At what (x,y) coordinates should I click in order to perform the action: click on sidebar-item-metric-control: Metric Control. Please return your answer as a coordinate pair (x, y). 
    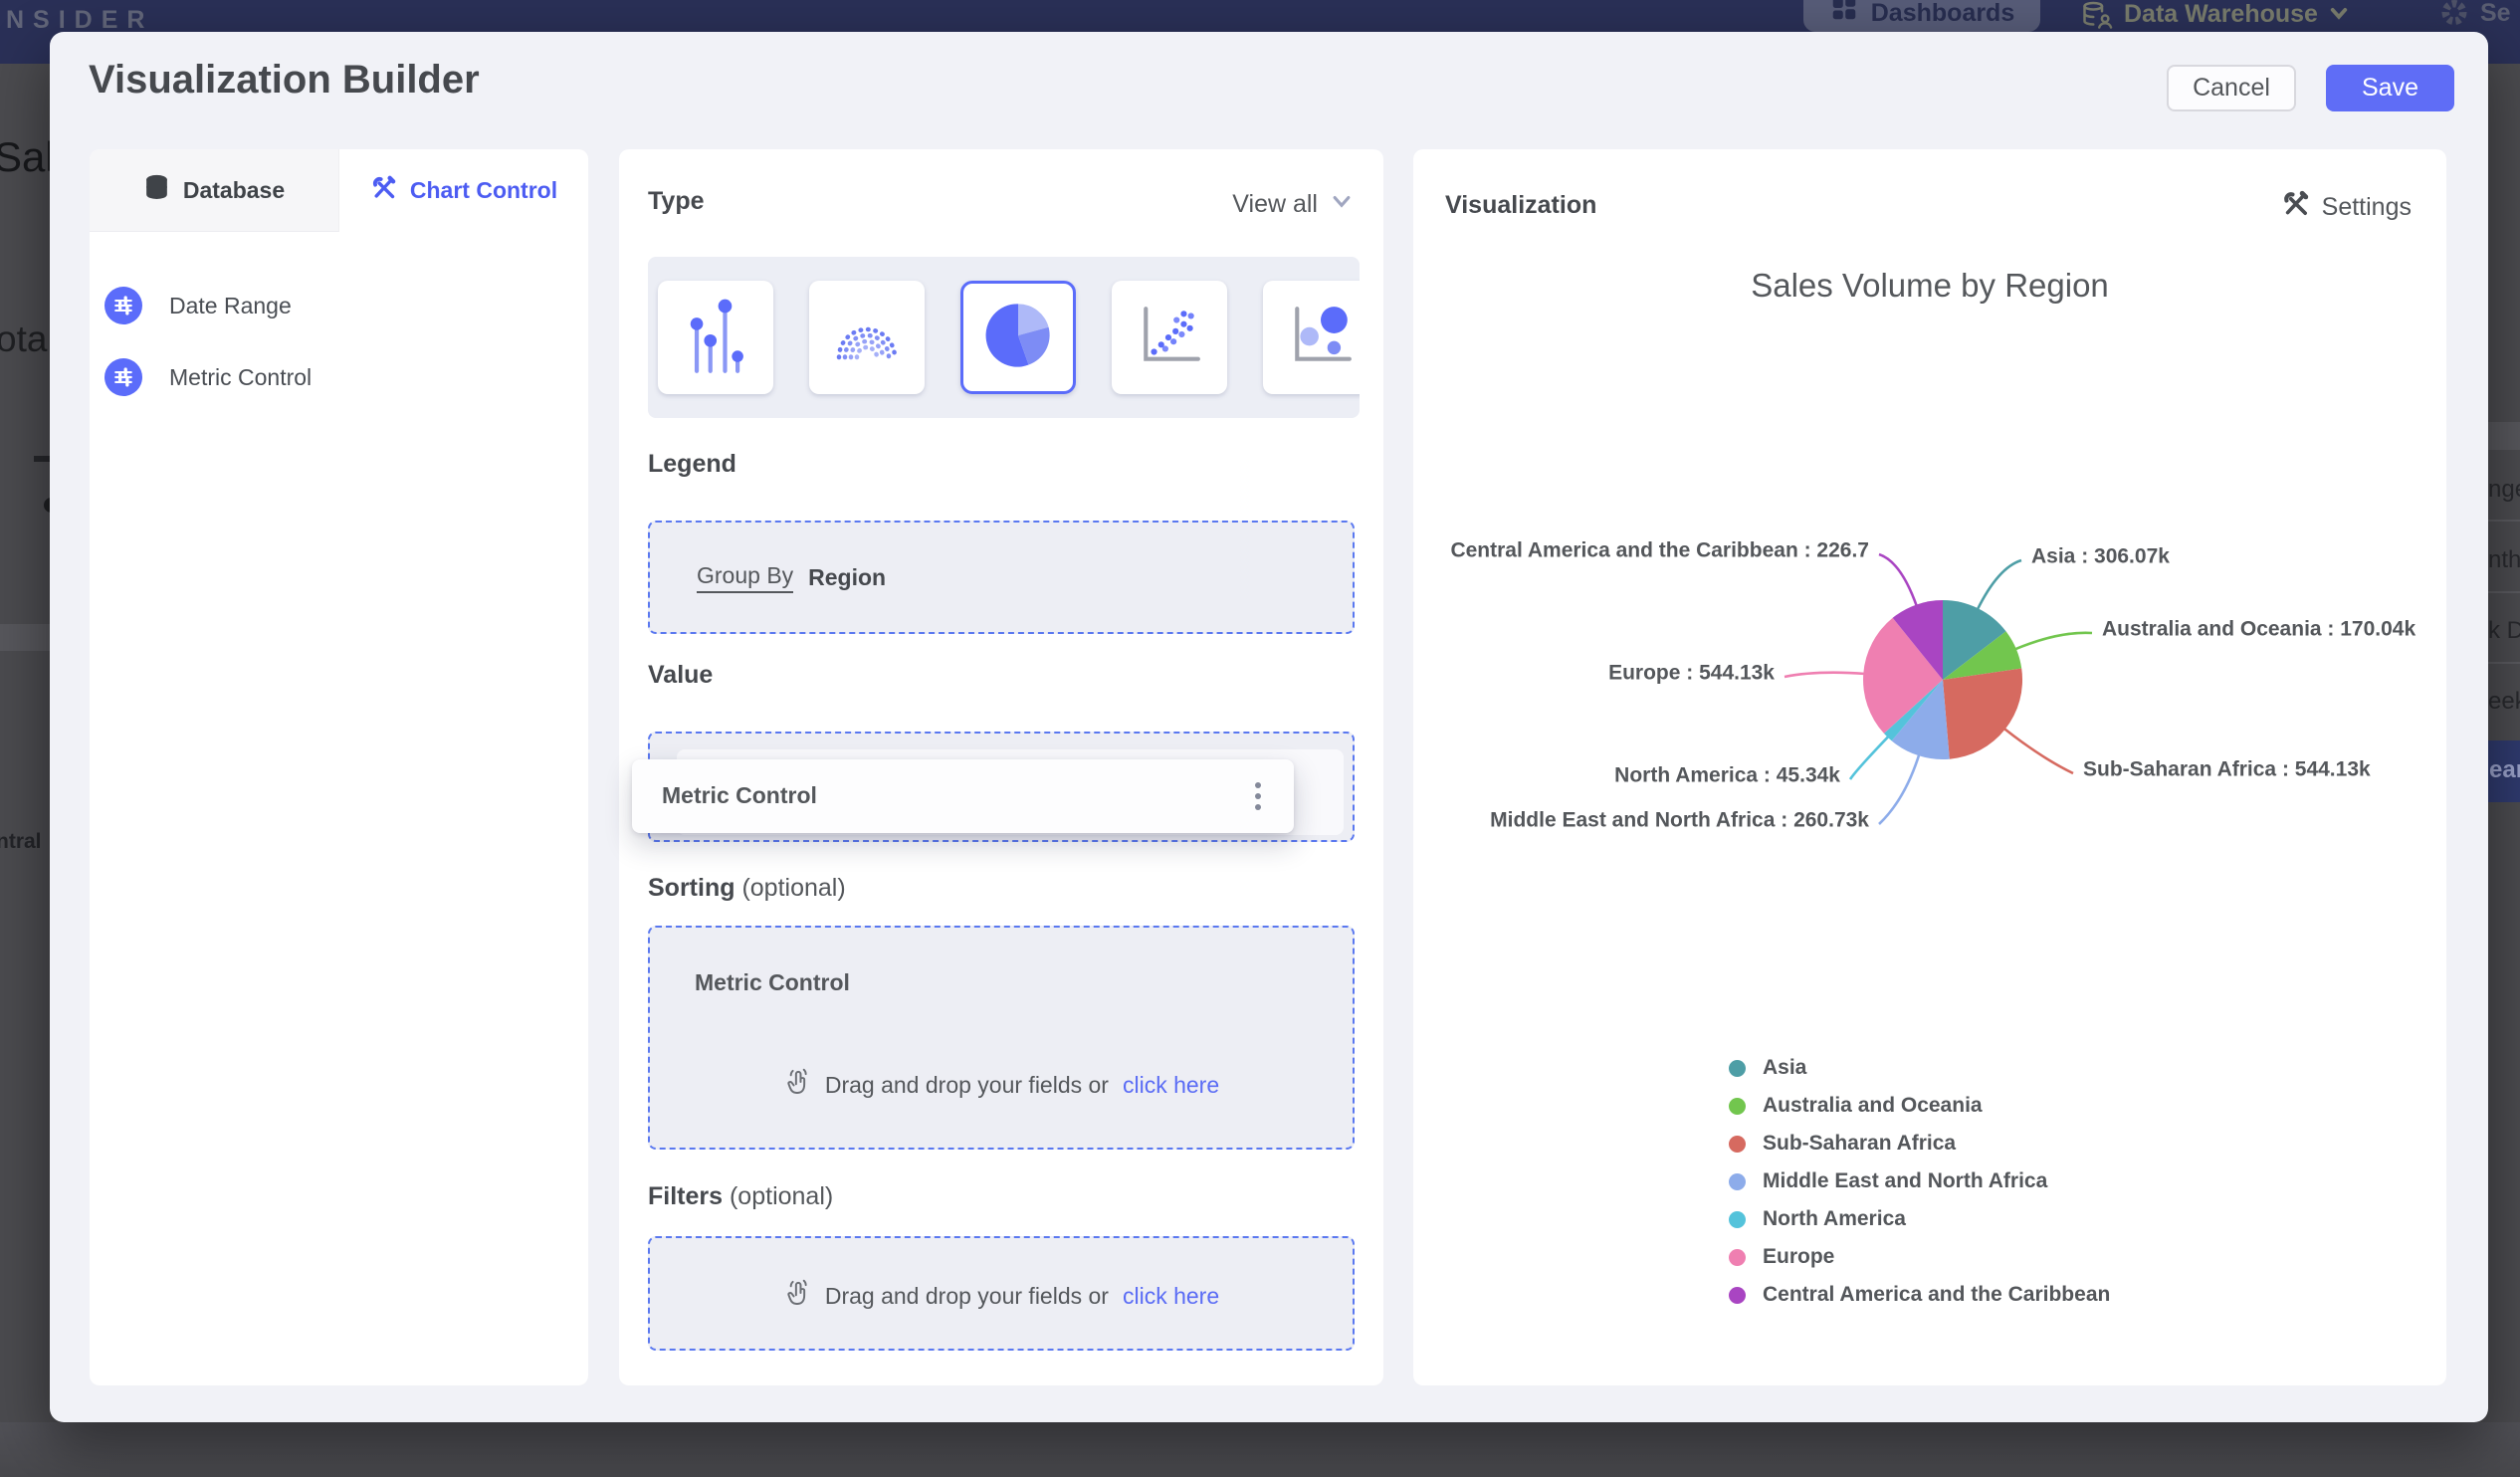
    Looking at the image, I should click on (323, 377).